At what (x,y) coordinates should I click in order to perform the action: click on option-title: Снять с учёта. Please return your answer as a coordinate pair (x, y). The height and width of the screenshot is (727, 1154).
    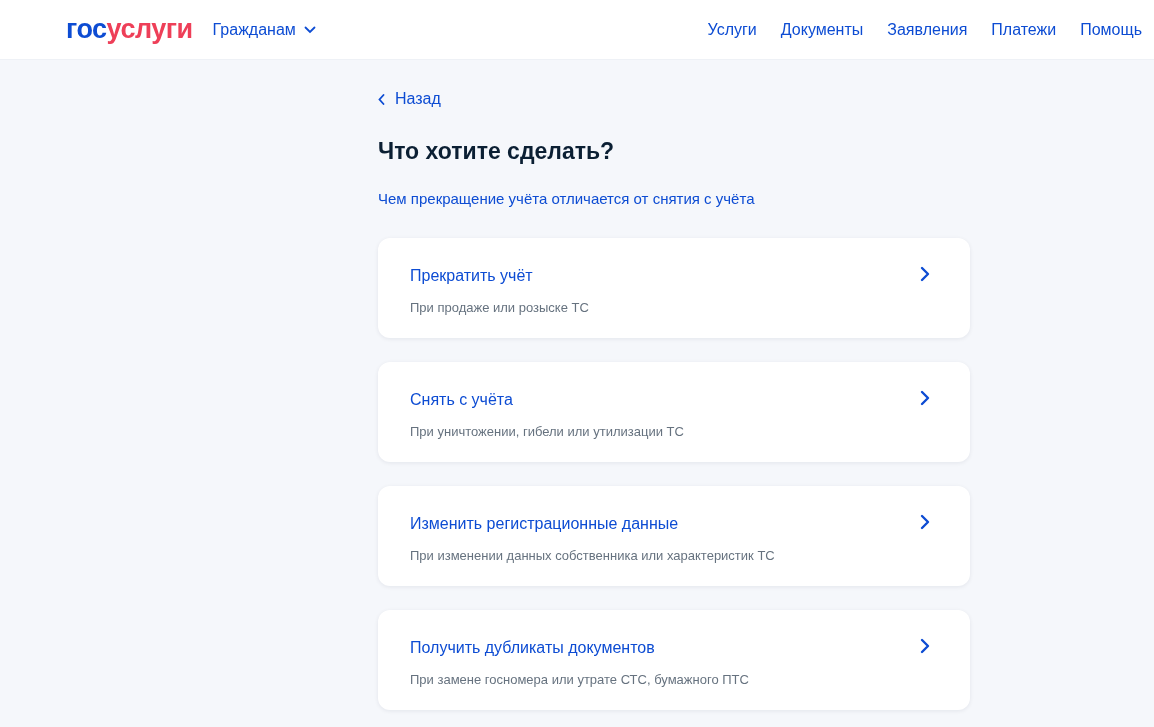
    Looking at the image, I should click on (462, 400).